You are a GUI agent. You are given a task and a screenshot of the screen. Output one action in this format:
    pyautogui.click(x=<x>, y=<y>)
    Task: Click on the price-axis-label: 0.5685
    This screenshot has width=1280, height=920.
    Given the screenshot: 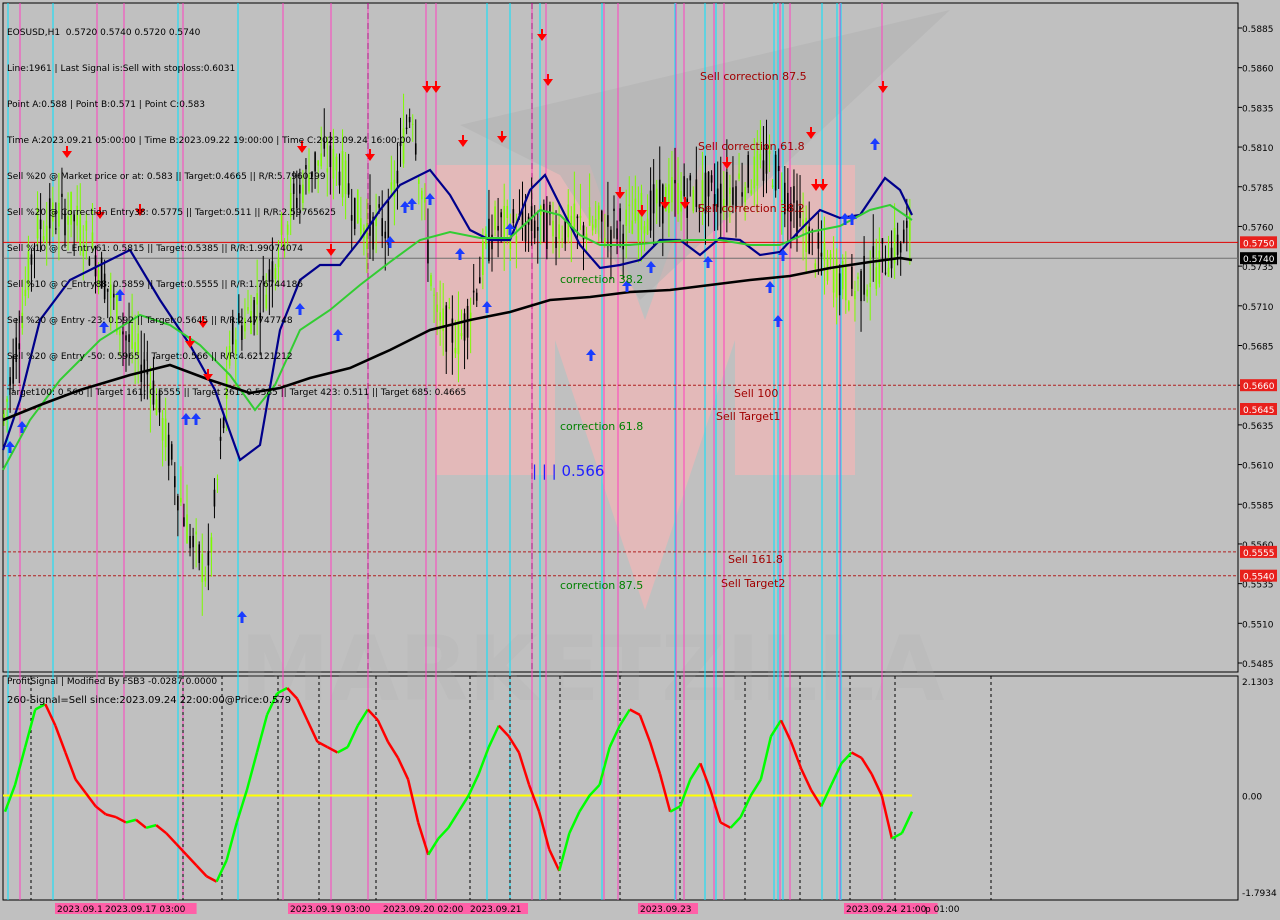 What is the action you would take?
    pyautogui.click(x=1258, y=348)
    